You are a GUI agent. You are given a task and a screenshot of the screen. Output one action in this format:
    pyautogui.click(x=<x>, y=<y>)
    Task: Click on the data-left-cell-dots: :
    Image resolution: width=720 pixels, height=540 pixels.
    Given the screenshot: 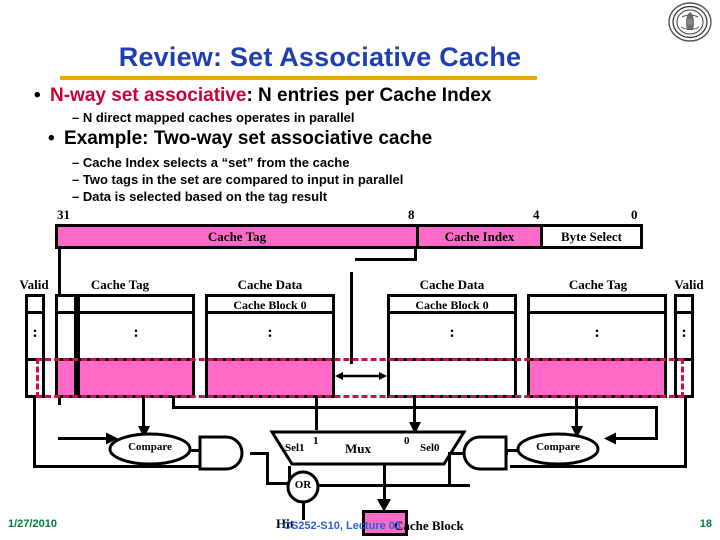 What is the action you would take?
    pyautogui.click(x=270, y=336)
    